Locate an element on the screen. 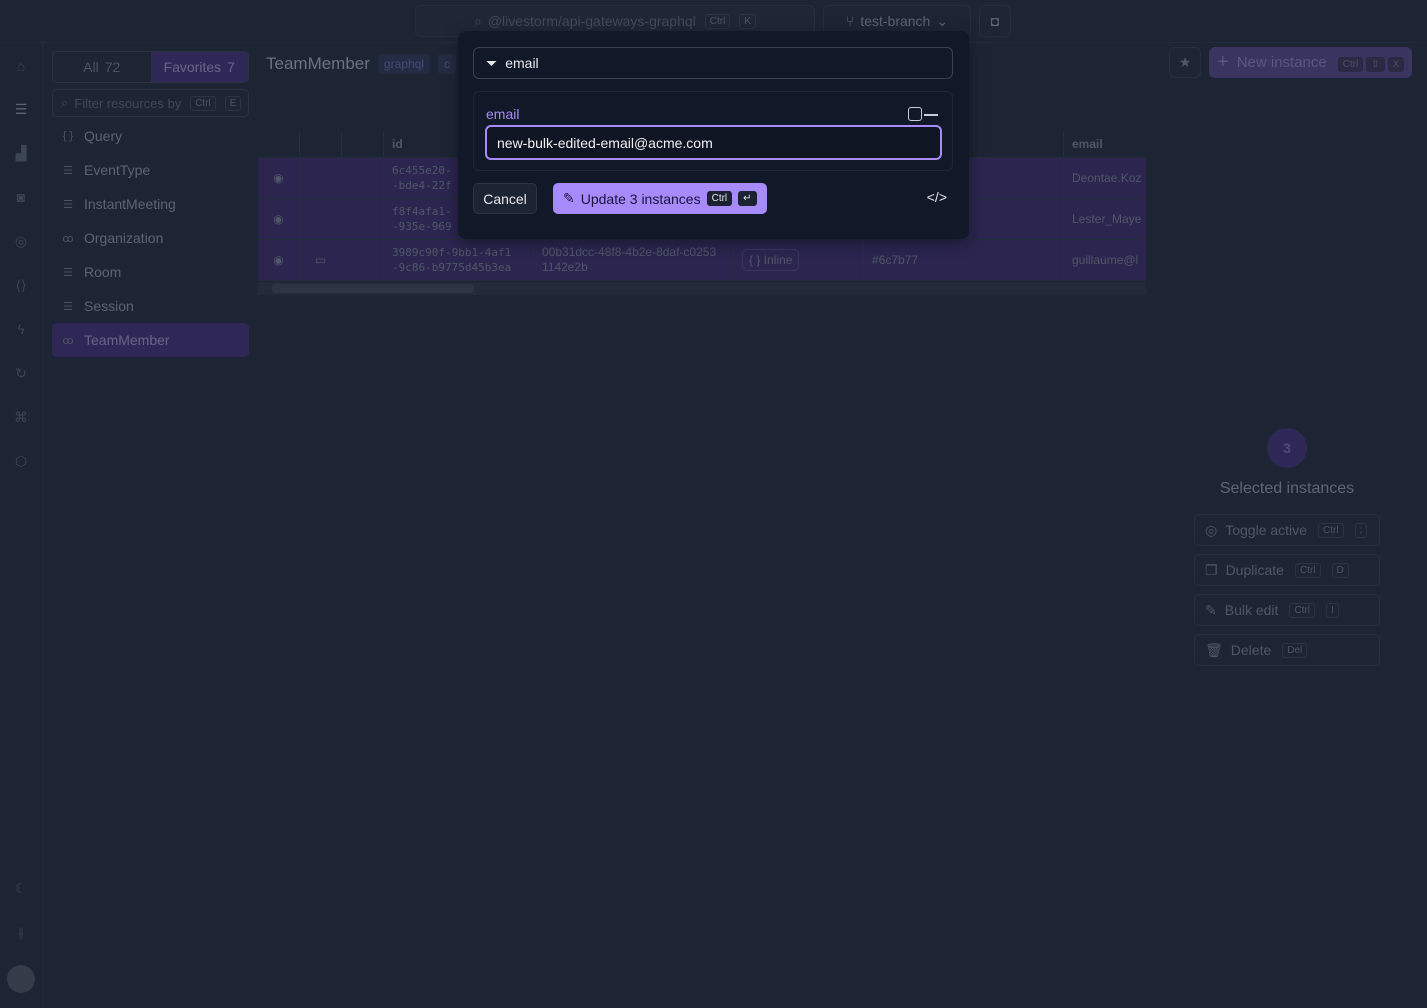  sidebar-item-organization: ꝏ Organization is located at coordinates (150, 238).